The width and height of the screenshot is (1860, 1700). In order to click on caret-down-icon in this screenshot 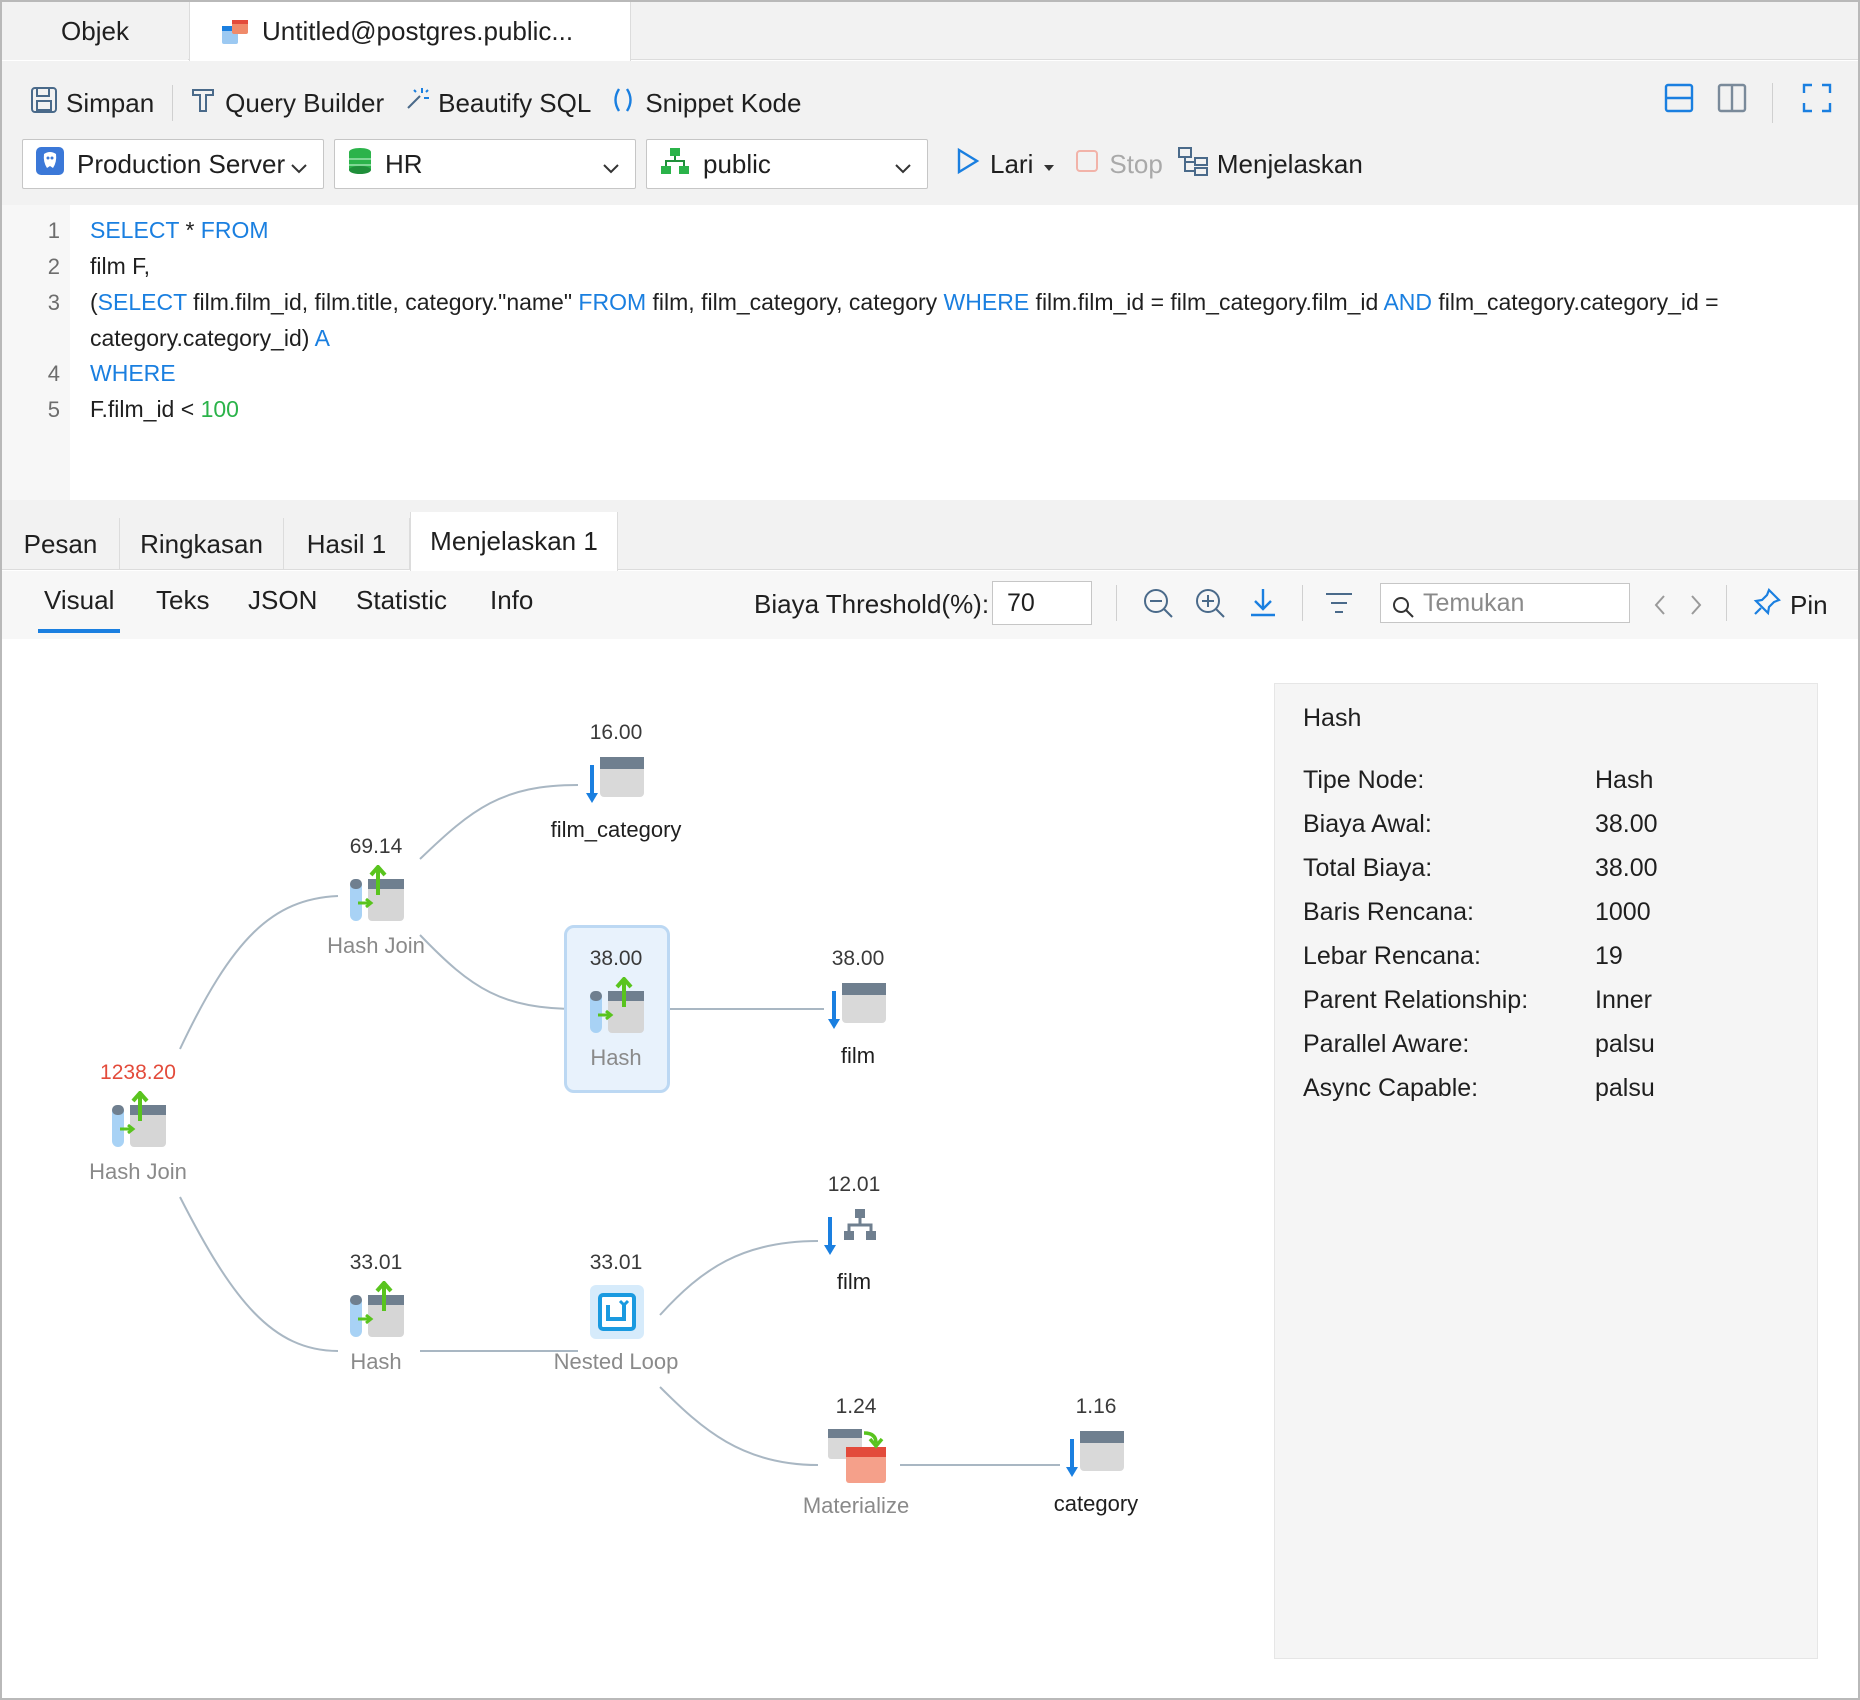, I will do `click(1049, 164)`.